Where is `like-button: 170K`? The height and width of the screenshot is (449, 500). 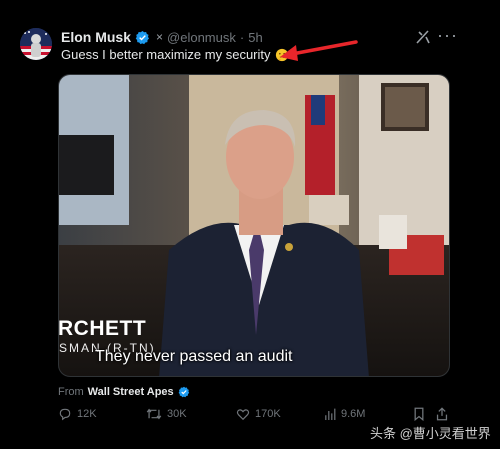 like-button: 170K is located at coordinates (258, 414).